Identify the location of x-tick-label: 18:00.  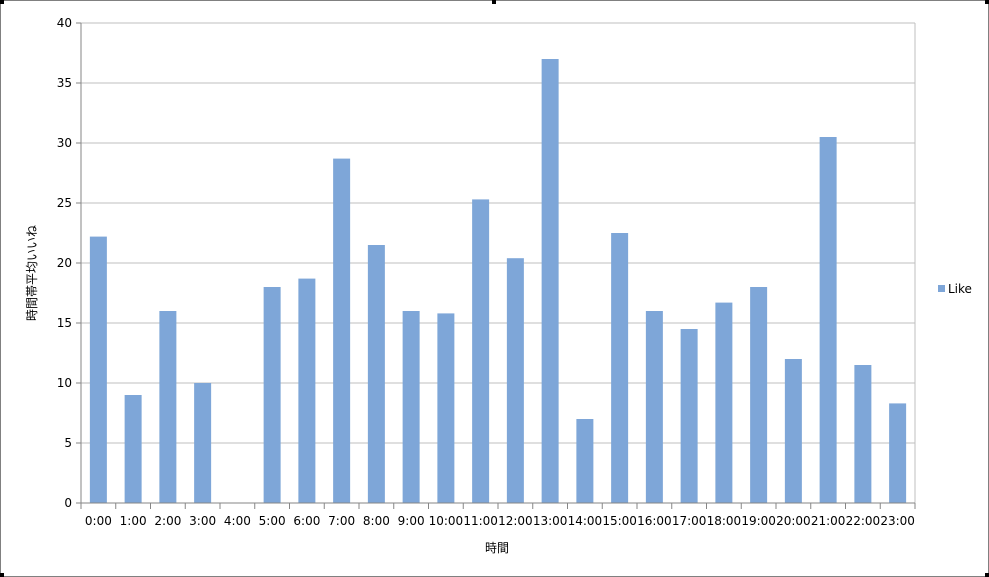
(724, 521).